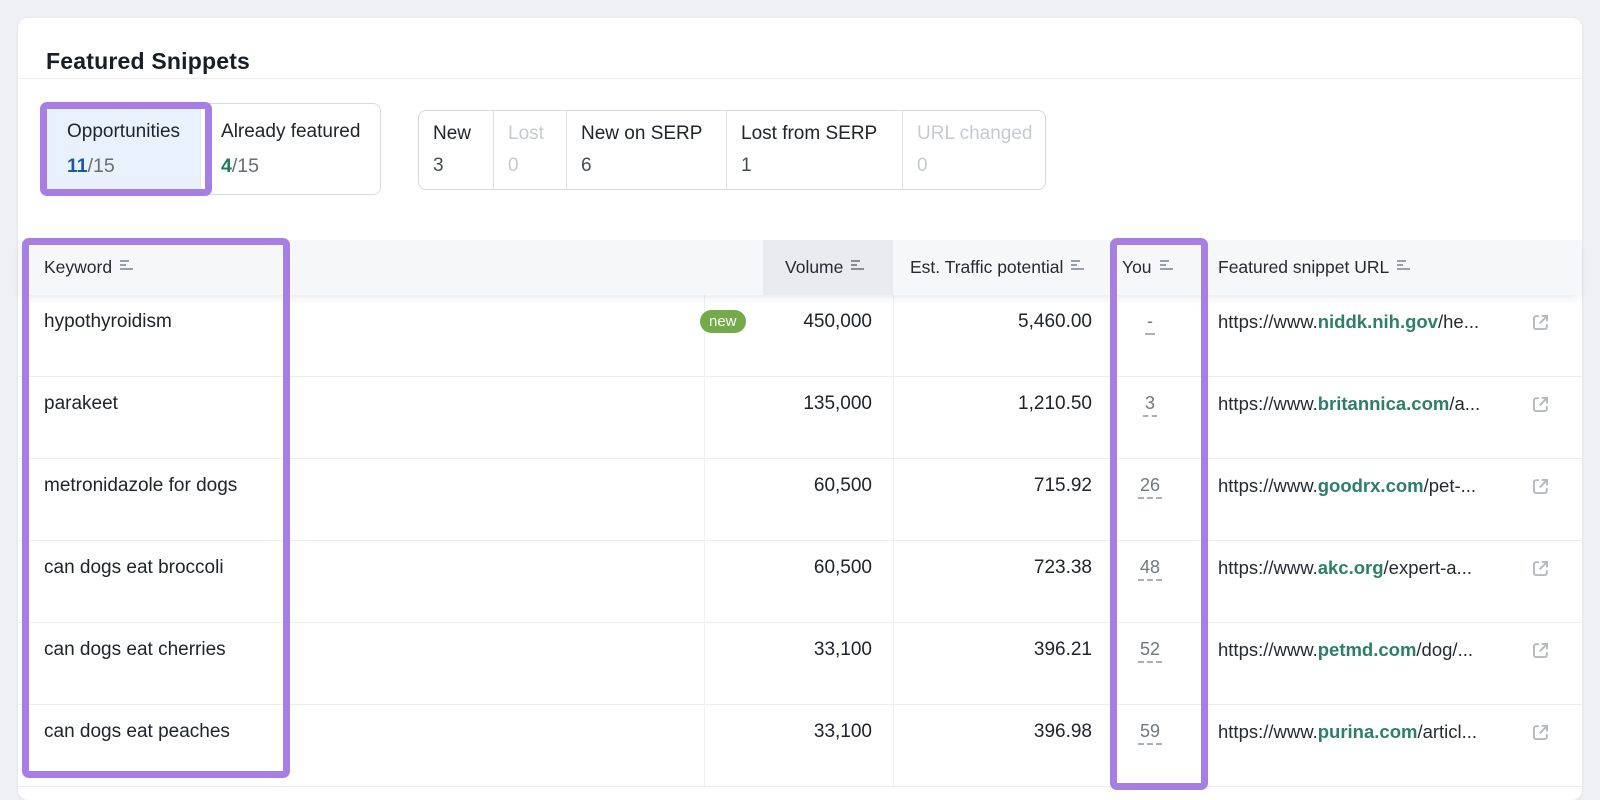 The image size is (1600, 800). What do you see at coordinates (814, 150) in the screenshot?
I see `filter-lost-from-serp: Lost from SERP 1` at bounding box center [814, 150].